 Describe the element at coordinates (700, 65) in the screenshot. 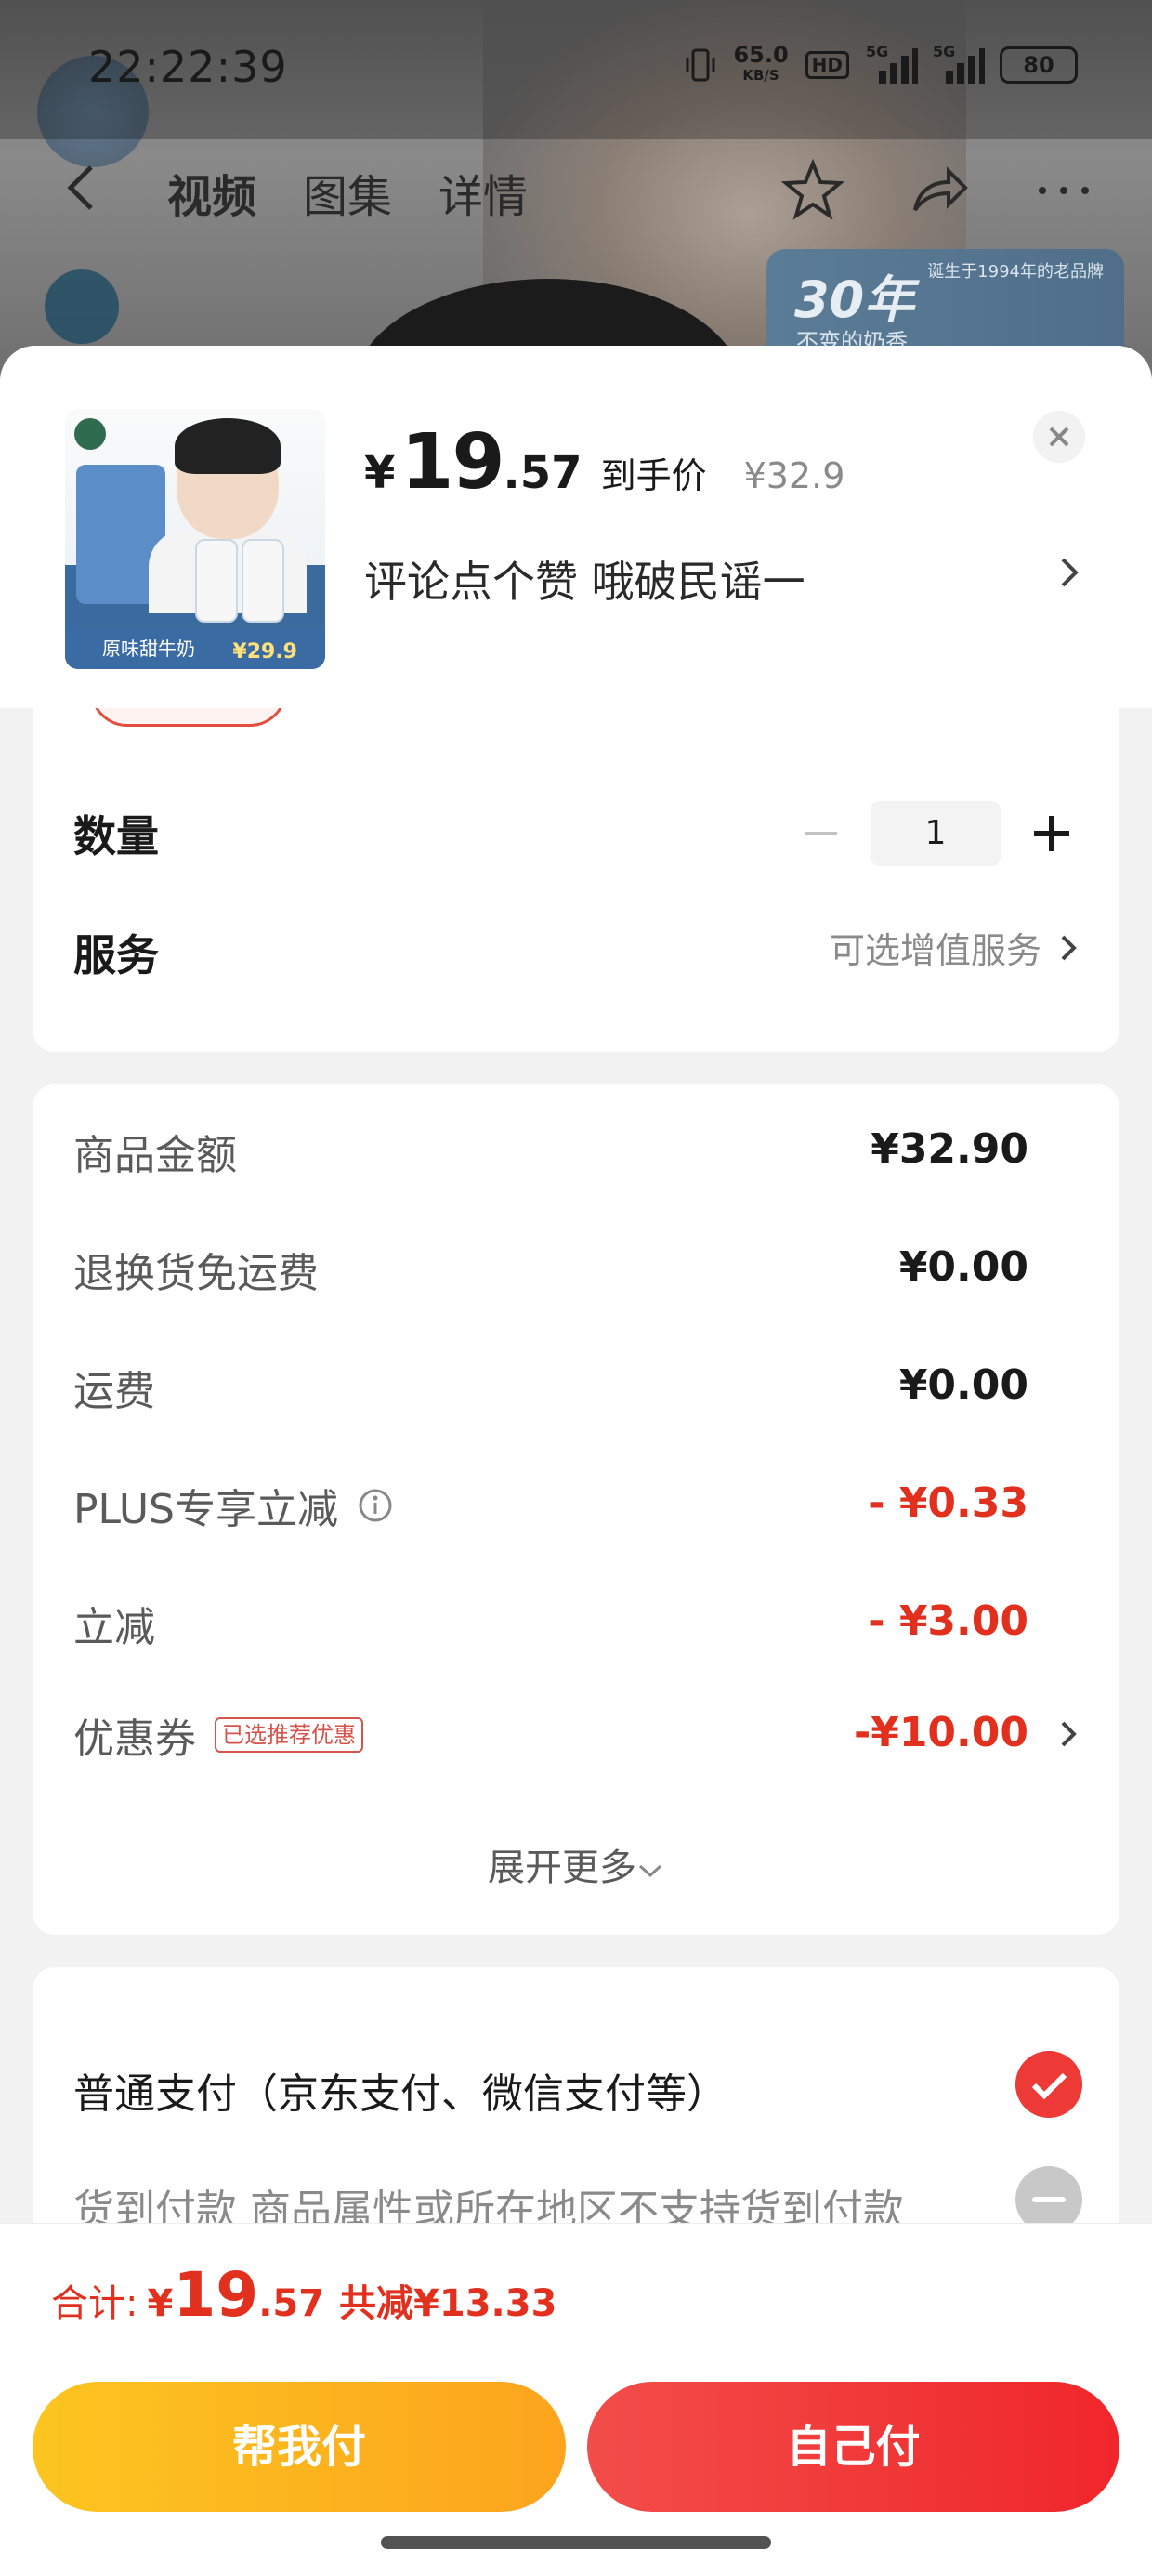

I see `vibrate-icon` at that location.